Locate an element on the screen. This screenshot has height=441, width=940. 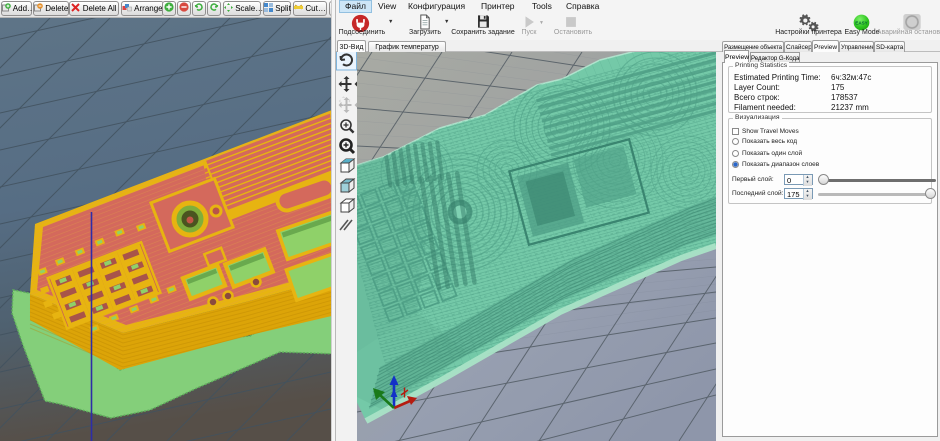
svg-text: EASY is located at coordinates (861, 22).